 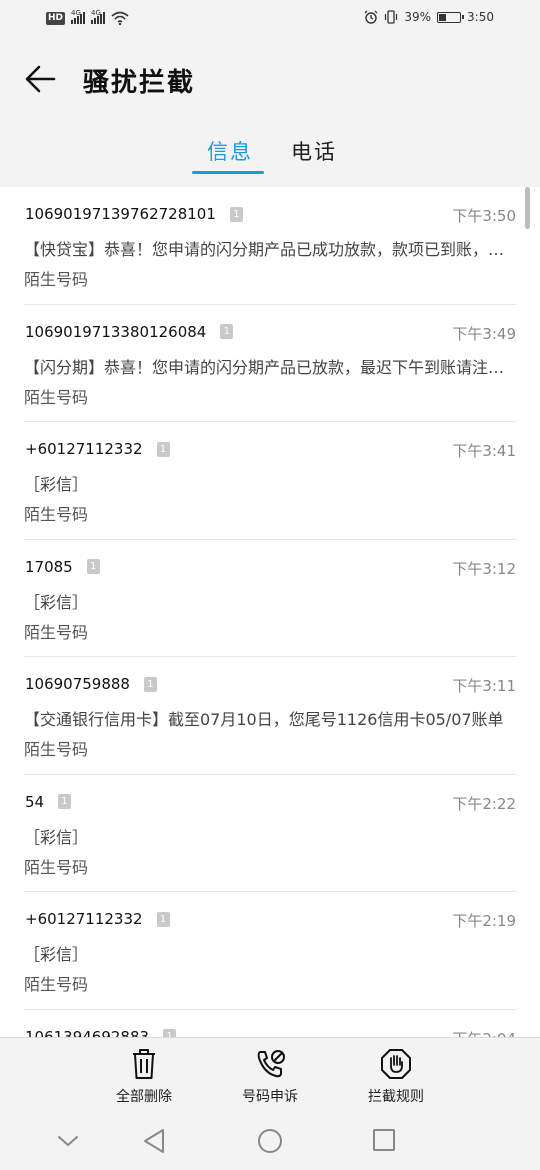 I want to click on sender-number: 54, so click(x=35, y=801).